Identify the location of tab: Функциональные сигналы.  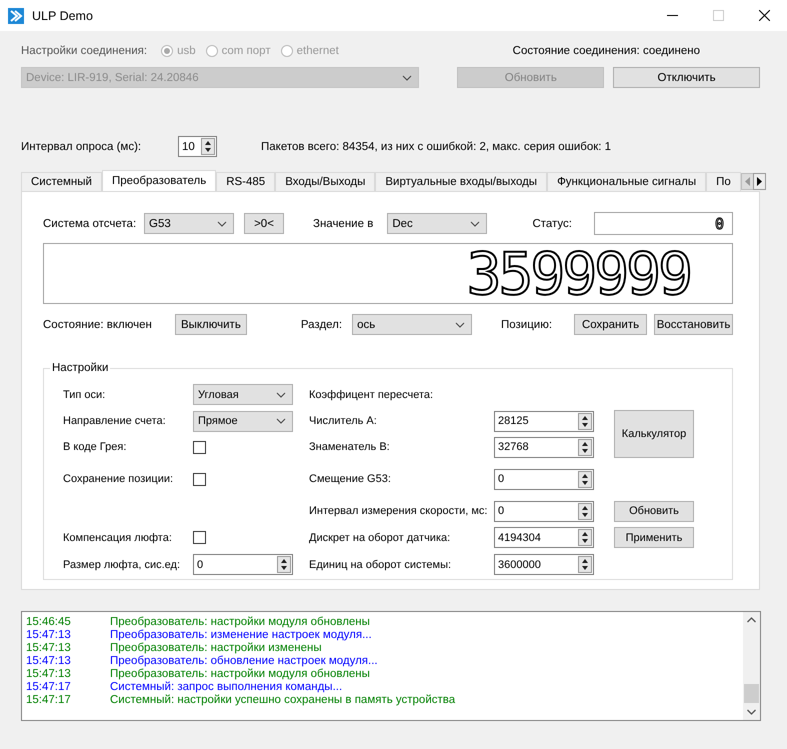
(626, 181).